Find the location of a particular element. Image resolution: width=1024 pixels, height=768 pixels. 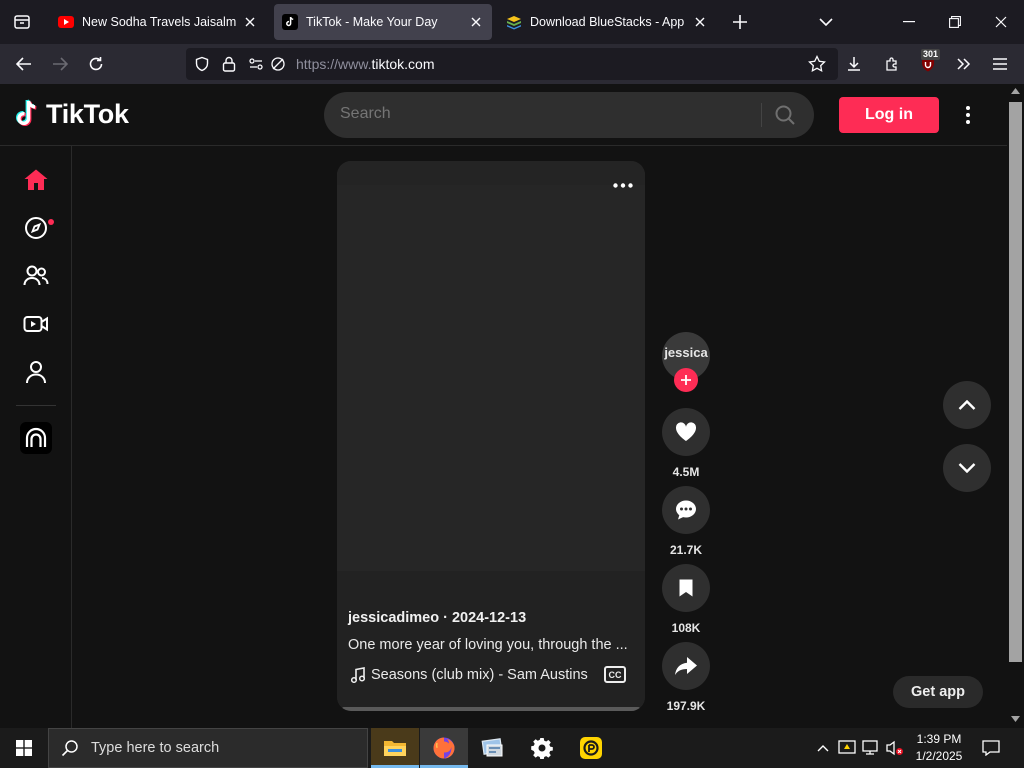

tab-title: Download BlueStacks - App Pla is located at coordinates (608, 22).